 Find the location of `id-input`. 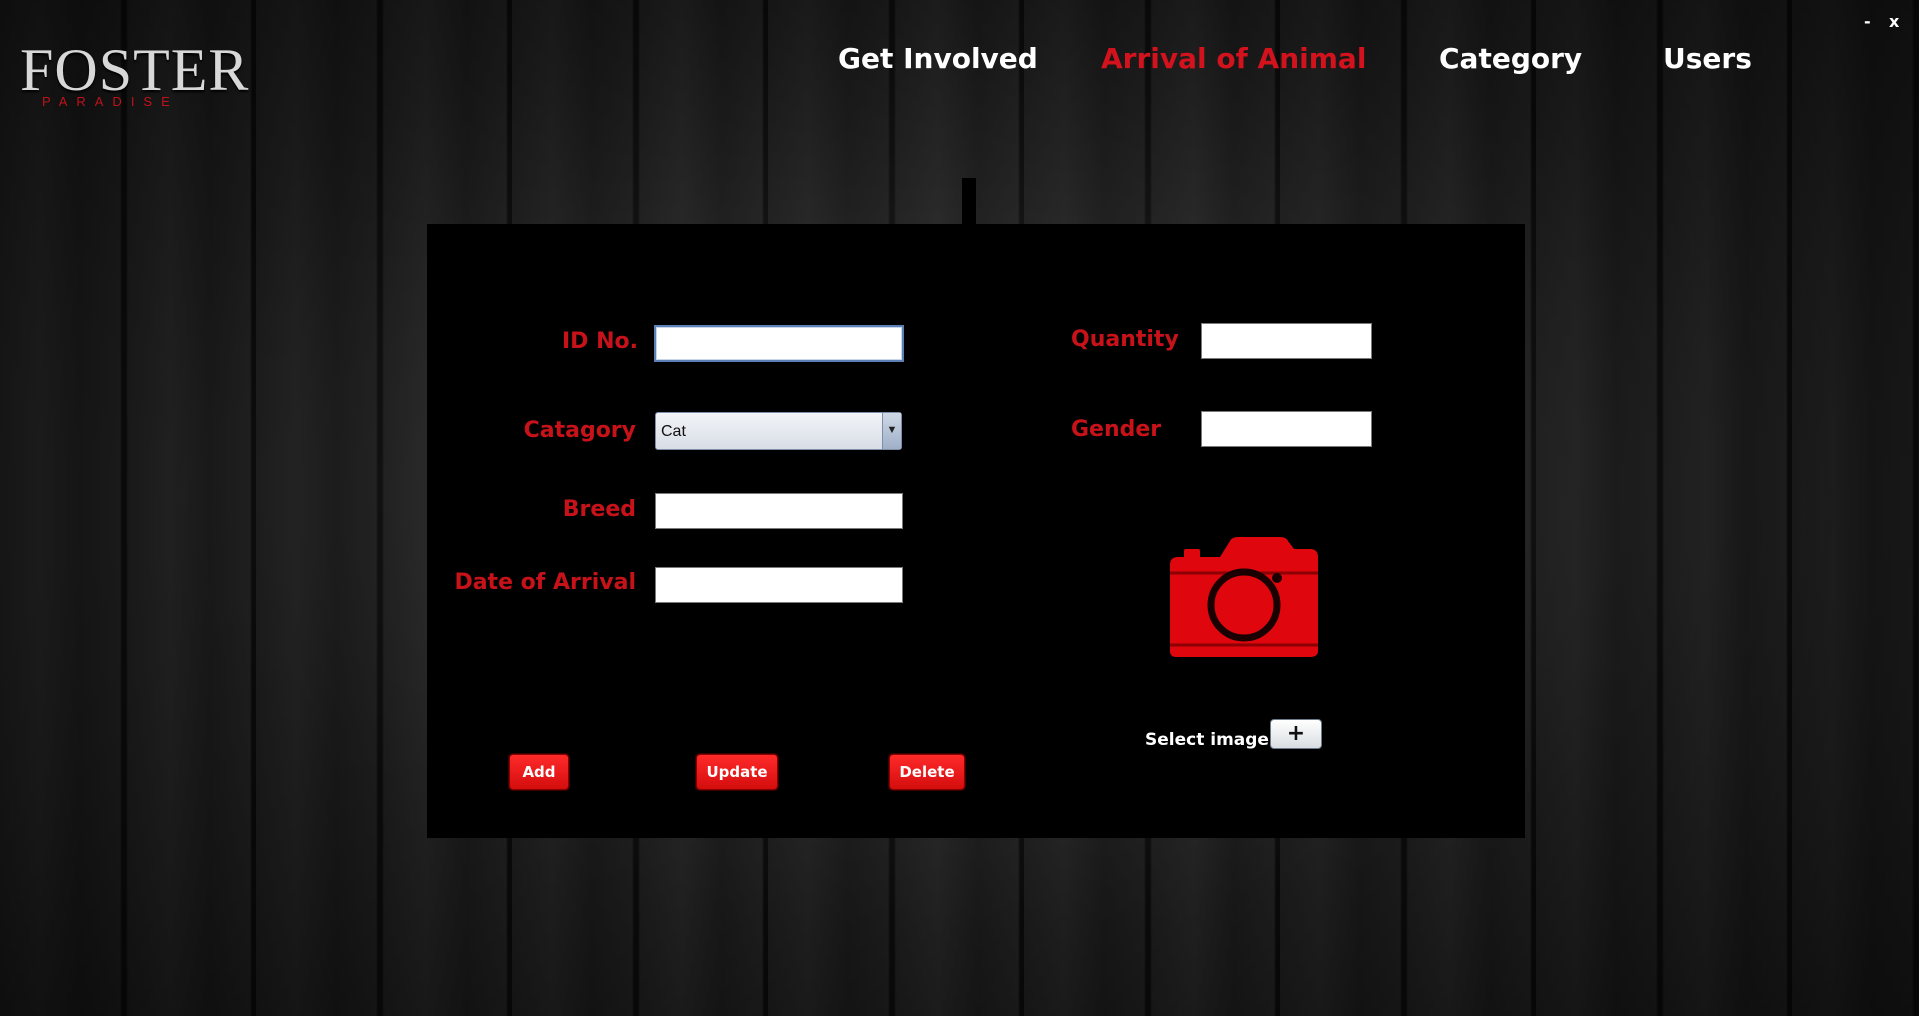

id-input is located at coordinates (779, 343).